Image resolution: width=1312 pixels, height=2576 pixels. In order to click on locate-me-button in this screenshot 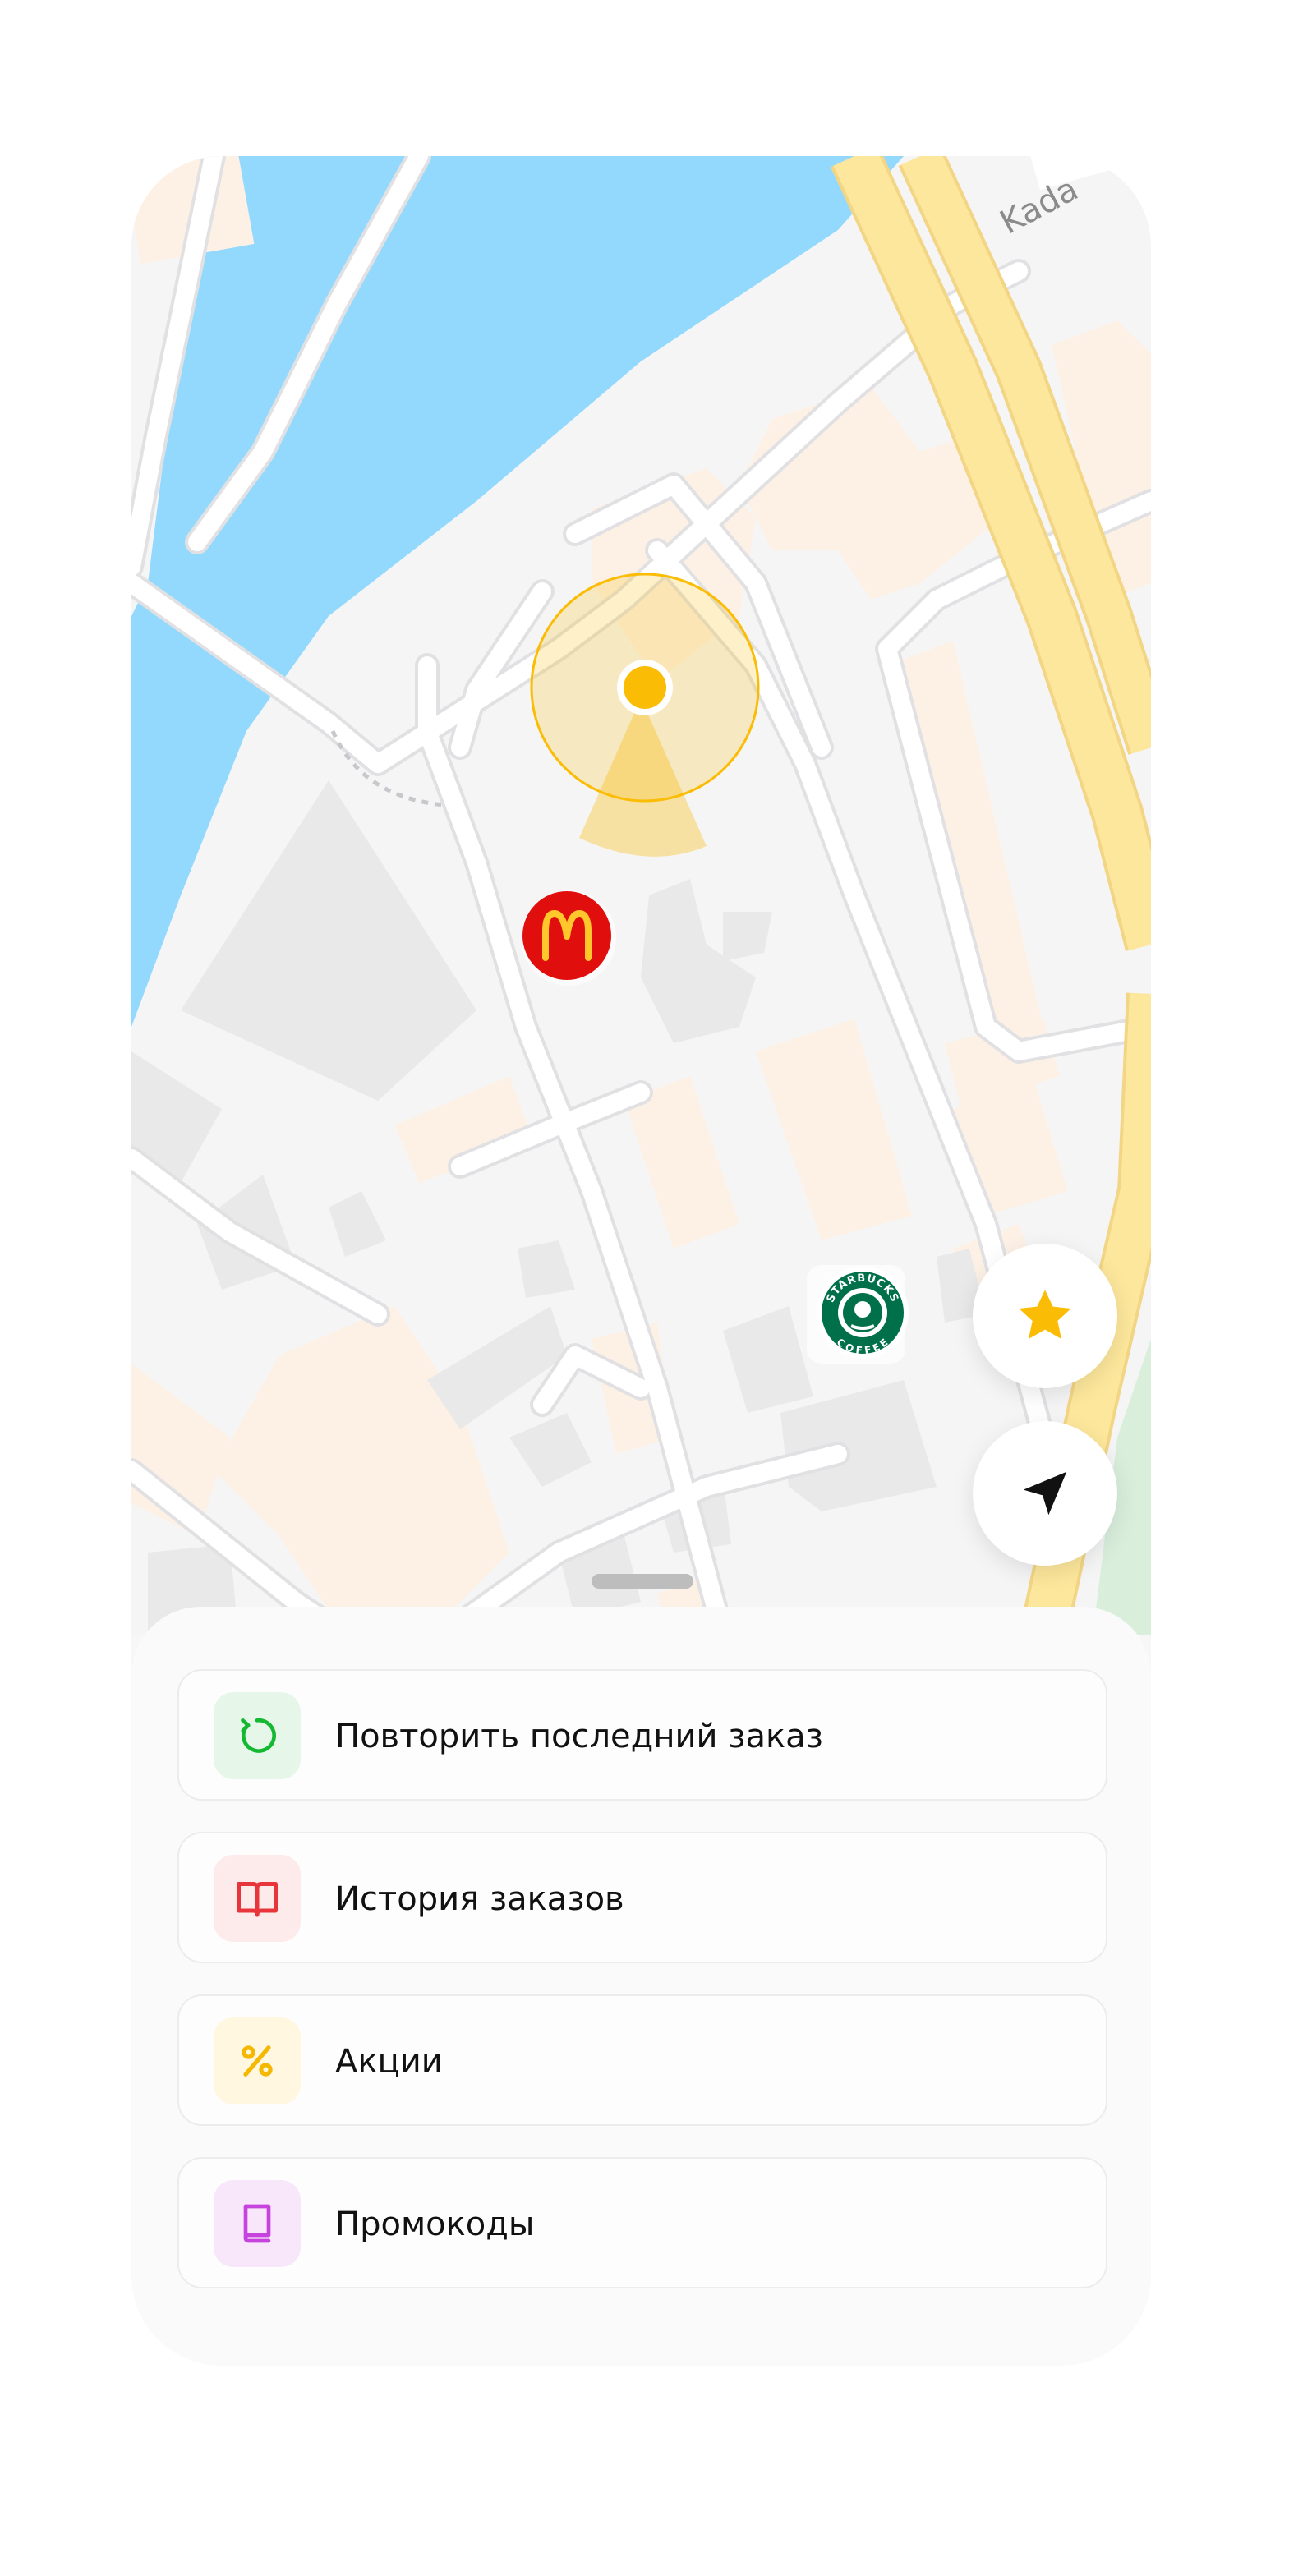, I will do `click(1045, 1494)`.